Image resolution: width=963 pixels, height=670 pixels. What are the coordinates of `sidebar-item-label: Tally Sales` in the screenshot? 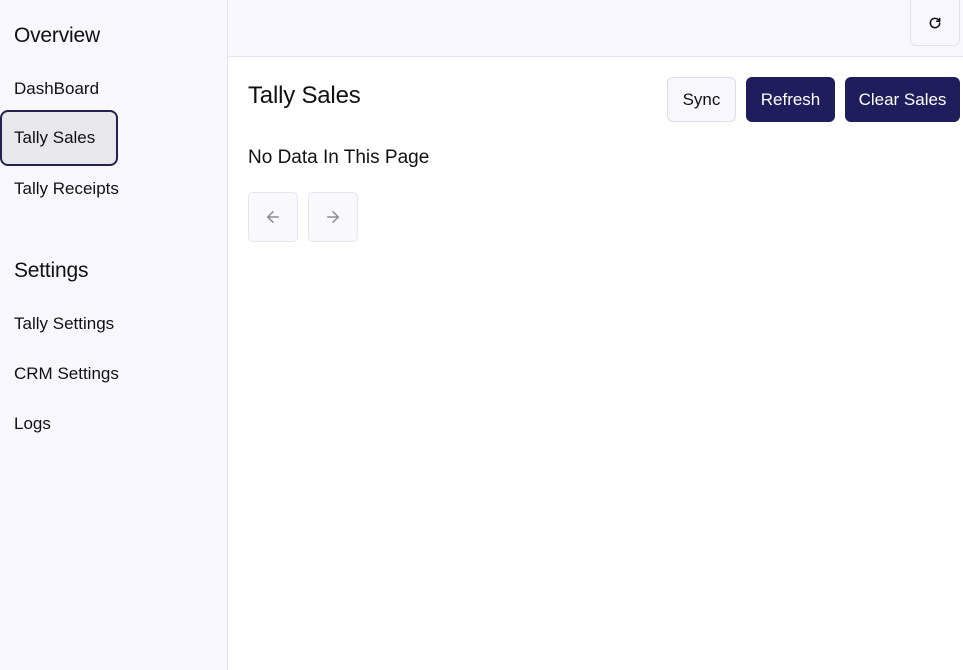 It's located at (55, 137).